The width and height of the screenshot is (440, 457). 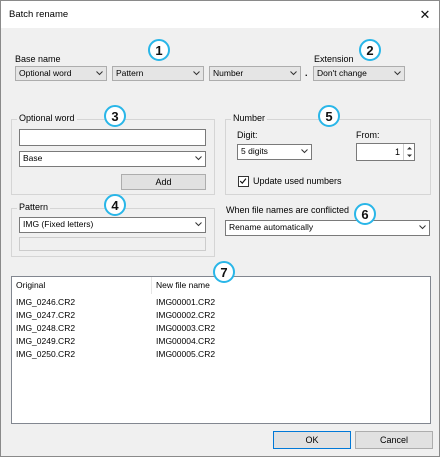 I want to click on digit-select: 5 digits, so click(x=274, y=152).